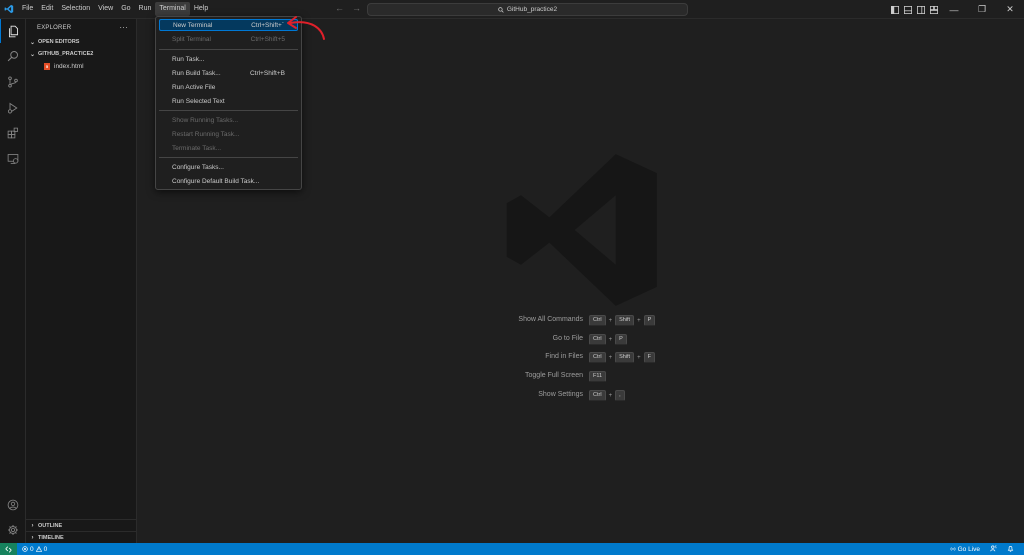  I want to click on menu-item-new-terminal: New Terminal Ctrl+Shift+`, so click(228, 25).